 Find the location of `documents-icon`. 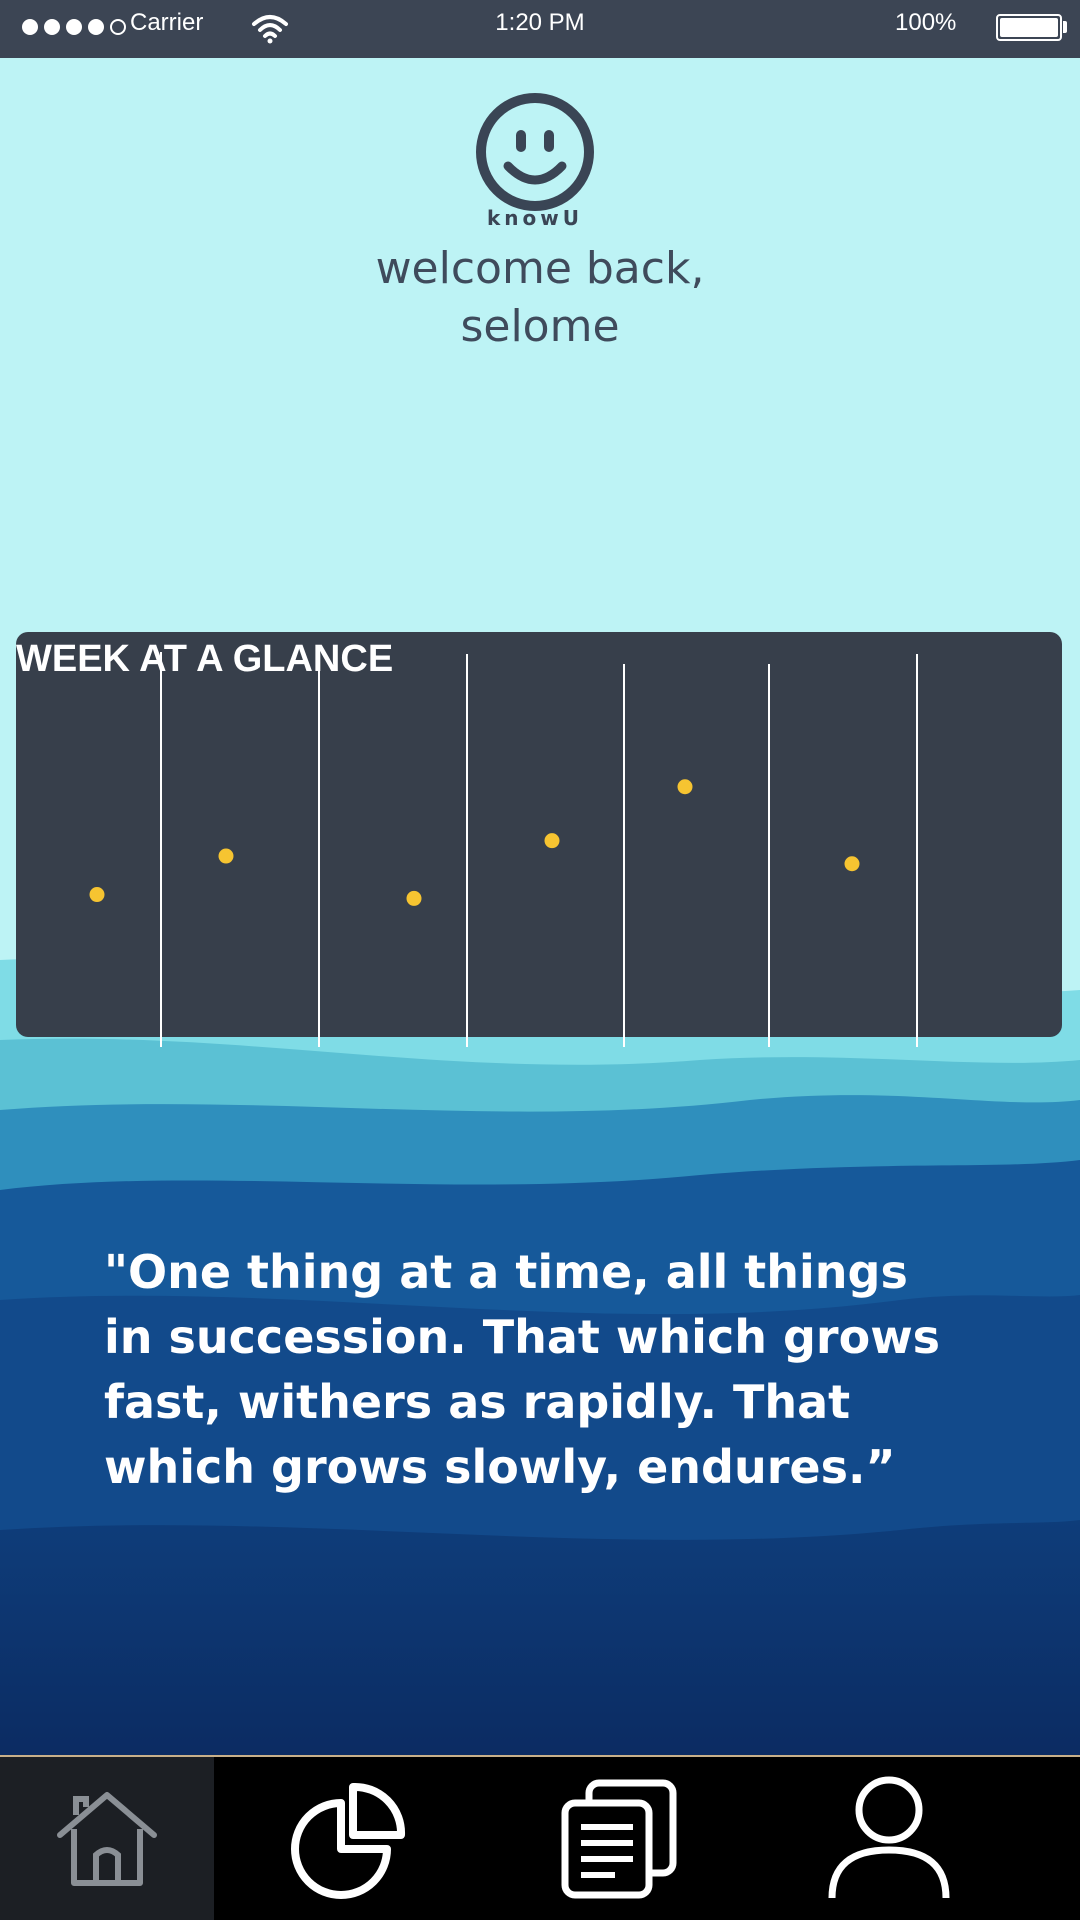

documents-icon is located at coordinates (619, 1839).